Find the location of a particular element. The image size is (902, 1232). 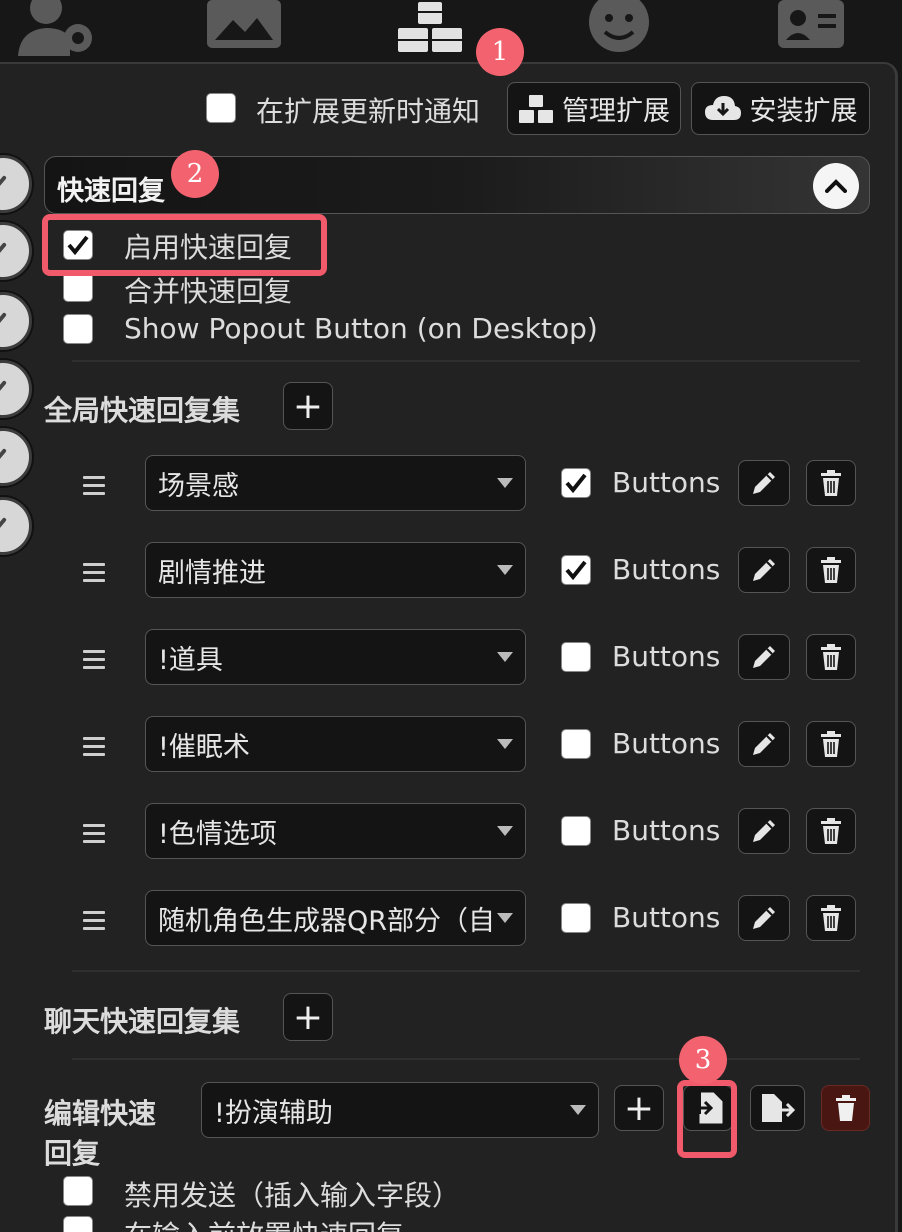

edit-set-select: !扮演辅助 is located at coordinates (400, 1110).